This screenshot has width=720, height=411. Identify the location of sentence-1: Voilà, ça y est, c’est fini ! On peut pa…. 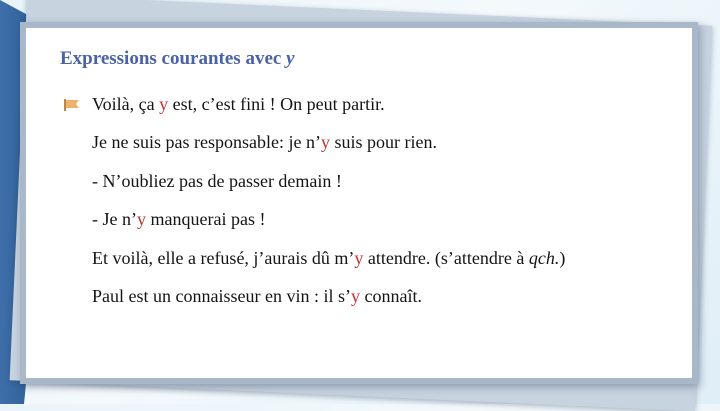
(238, 104).